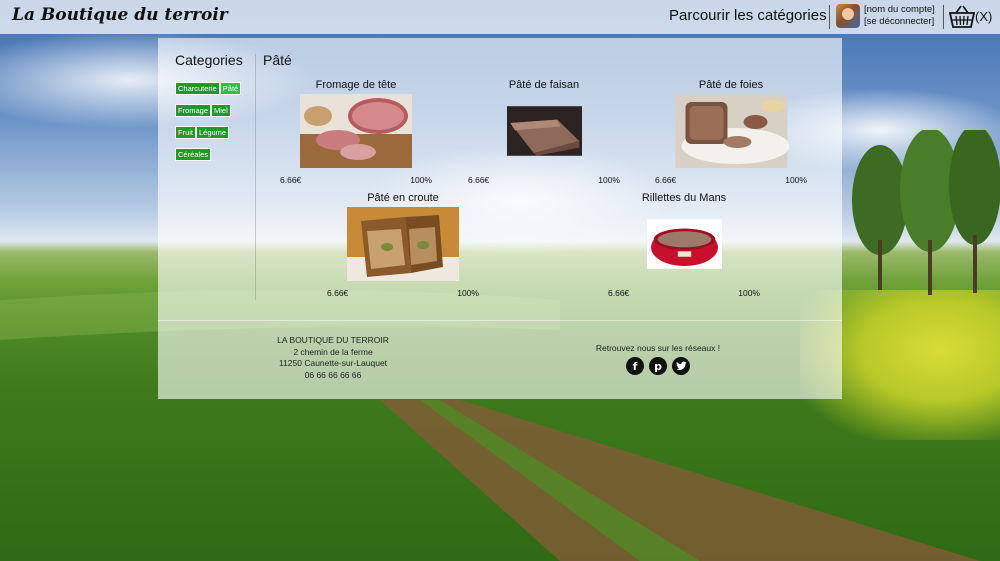 This screenshot has height=561, width=1000. I want to click on product-name: Pâté de foies, so click(731, 86).